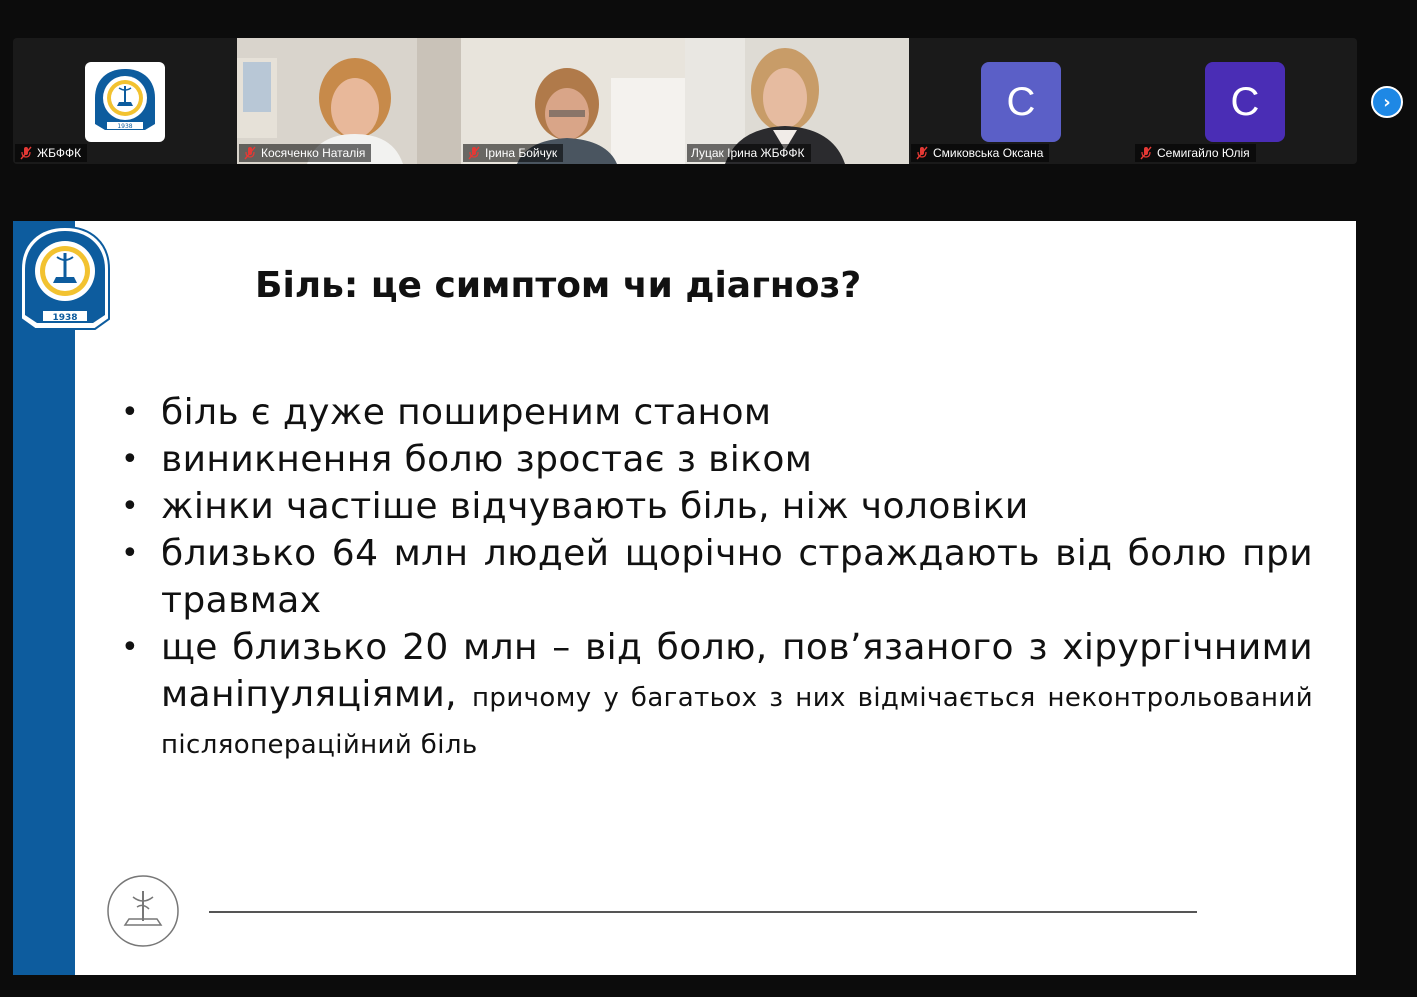  What do you see at coordinates (980, 153) in the screenshot?
I see `participant-name-label: Смиковська Оксана` at bounding box center [980, 153].